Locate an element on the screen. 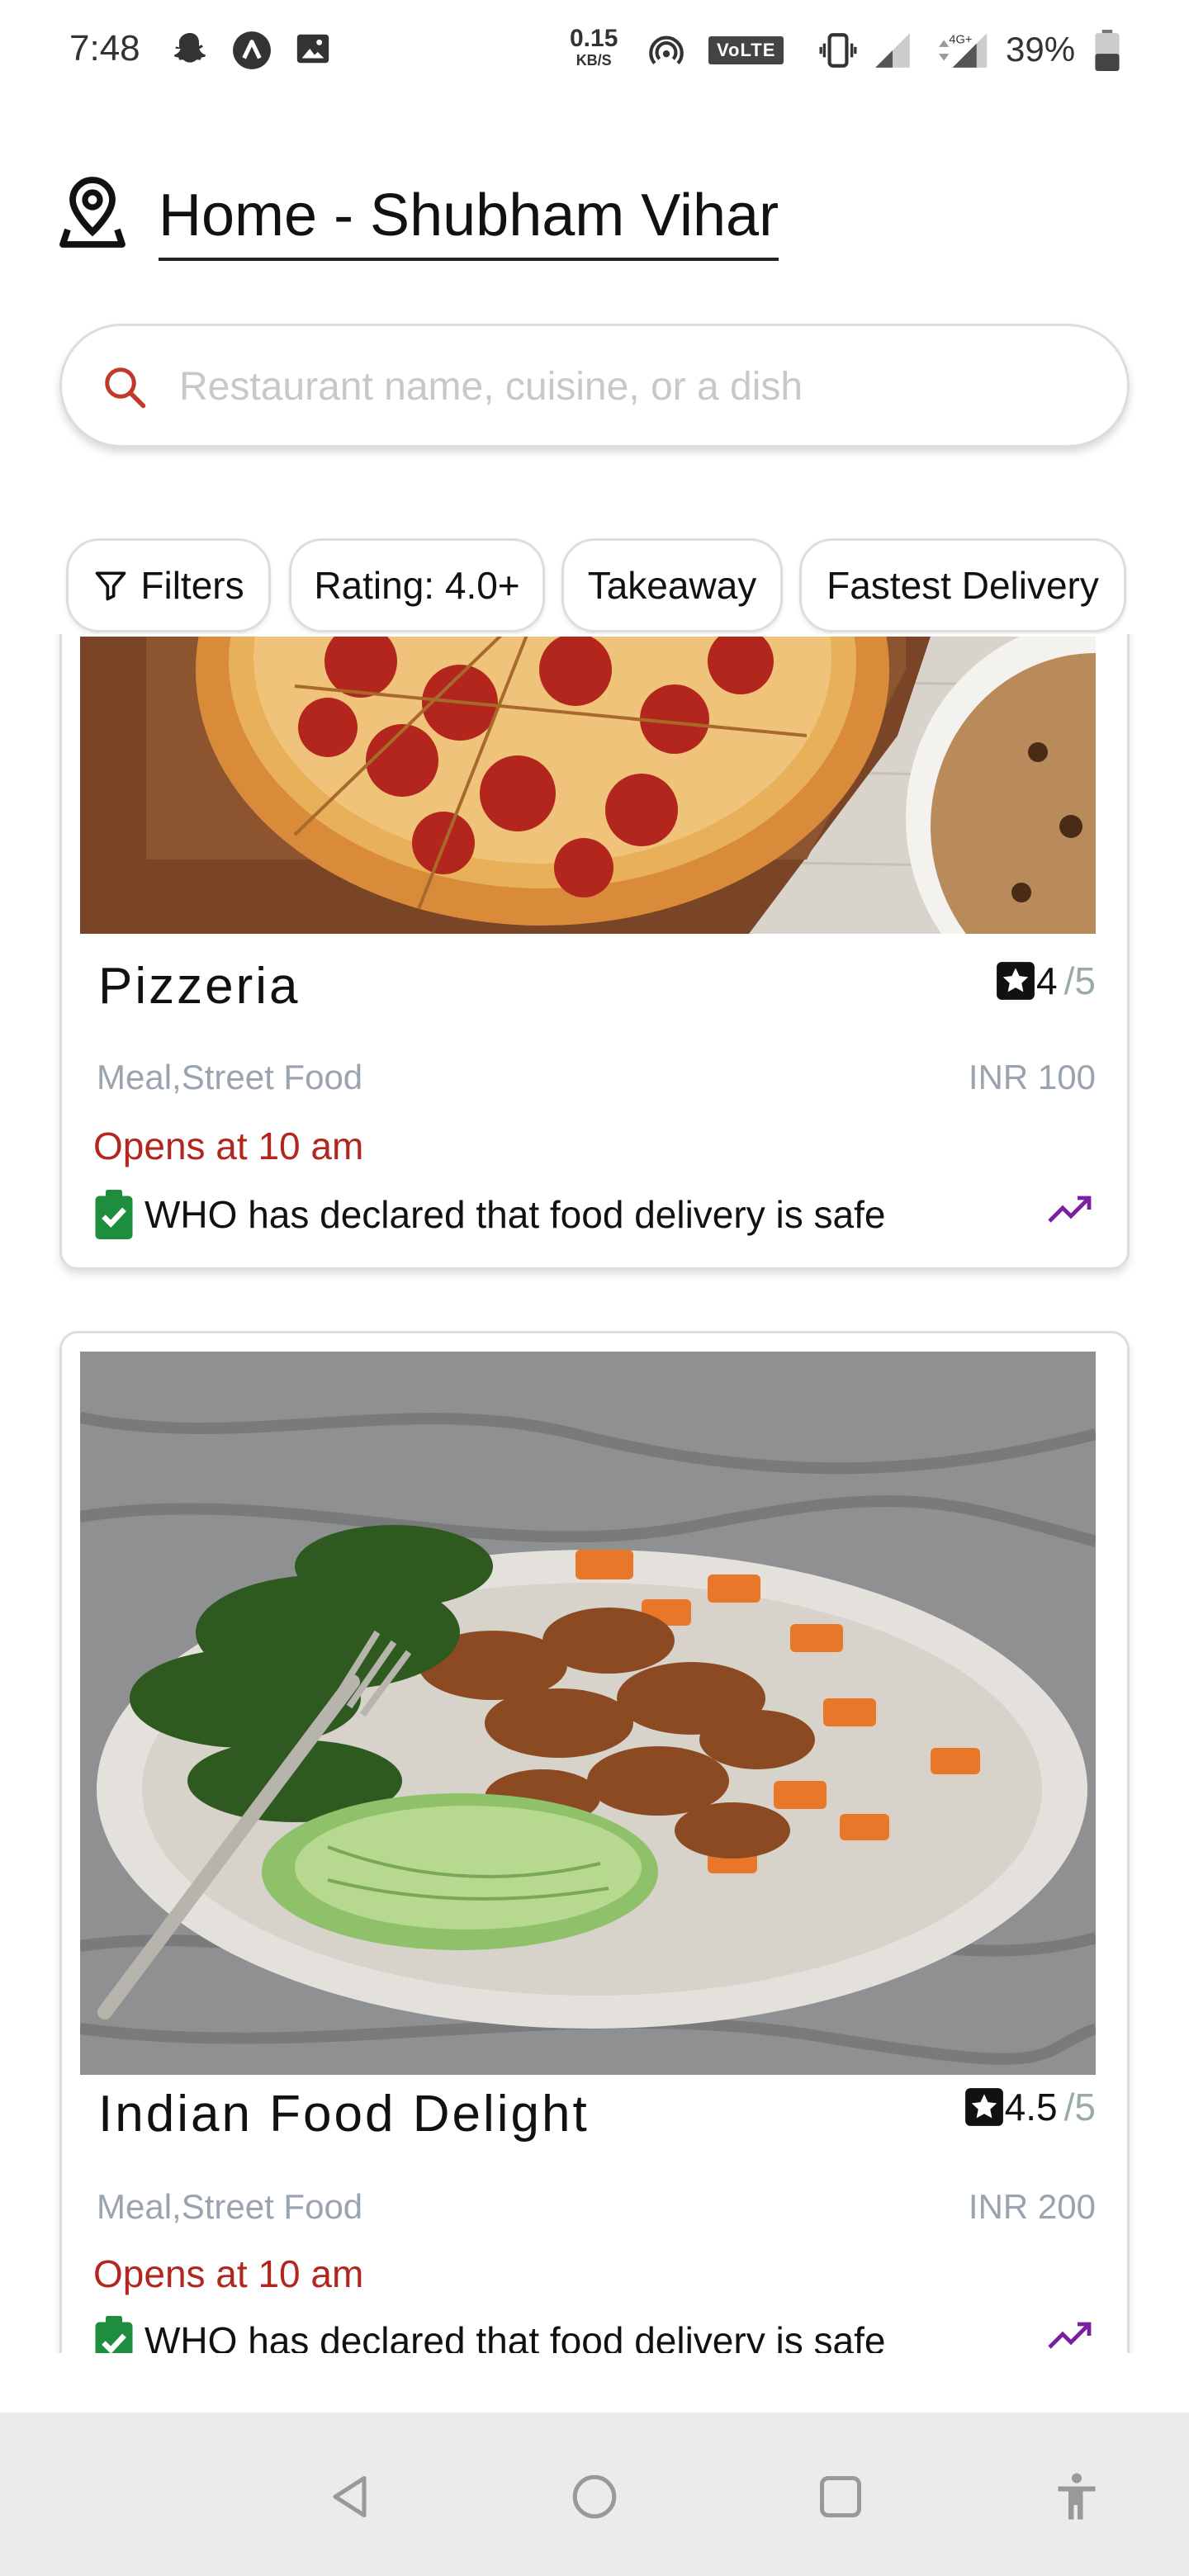 This screenshot has height=2576, width=1189. status-time: 7:48 is located at coordinates (104, 48).